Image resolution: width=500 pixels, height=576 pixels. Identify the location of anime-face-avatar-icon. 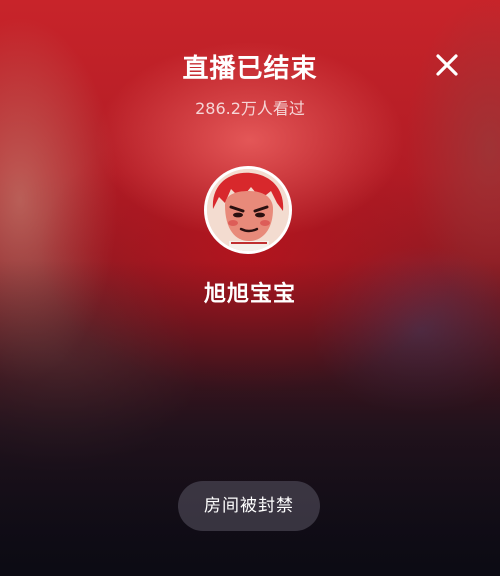
(248, 210).